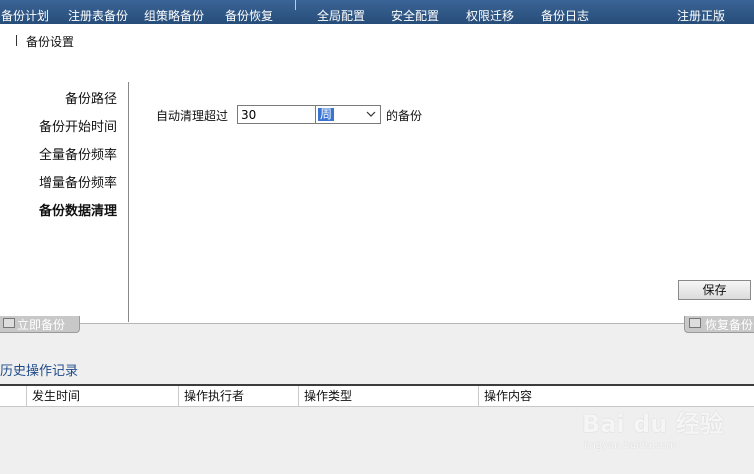 Image resolution: width=754 pixels, height=474 pixels. I want to click on backup-now-label: 立即备份, so click(41, 325).